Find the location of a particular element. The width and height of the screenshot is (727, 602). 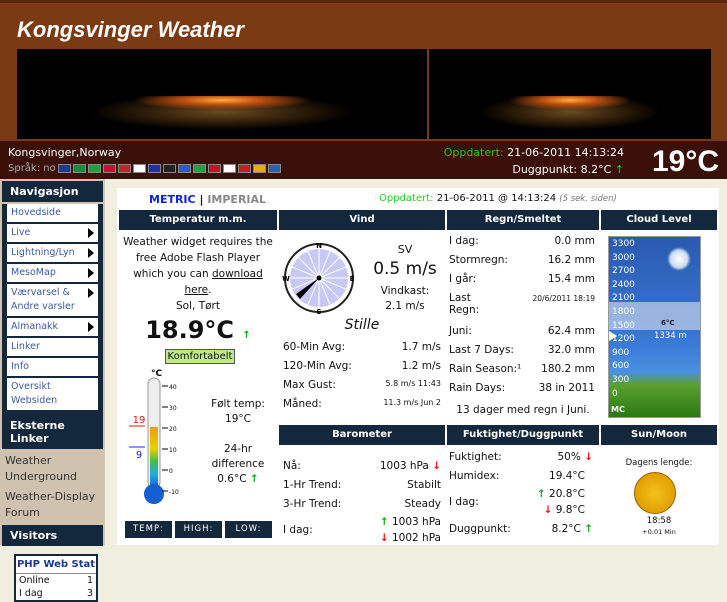

high-button: HIGH: is located at coordinates (198, 529).